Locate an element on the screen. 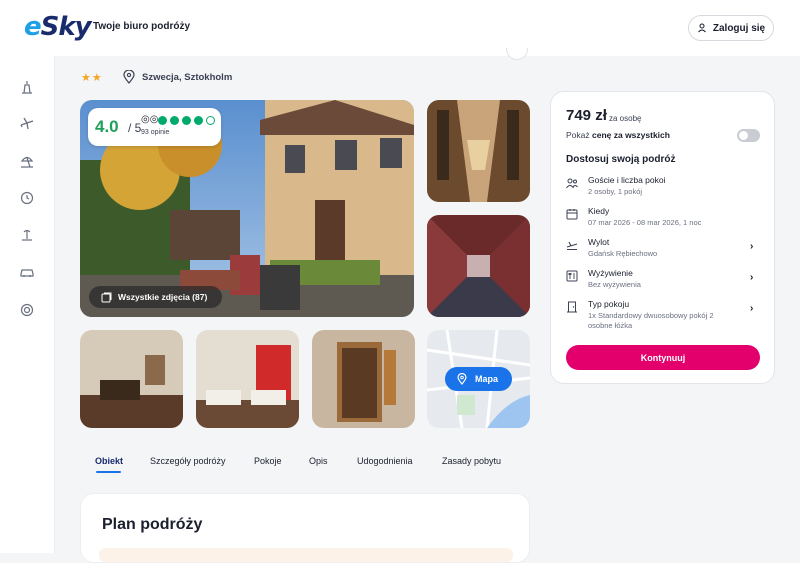 The height and width of the screenshot is (563, 800). tab-opis: Opis is located at coordinates (318, 461).